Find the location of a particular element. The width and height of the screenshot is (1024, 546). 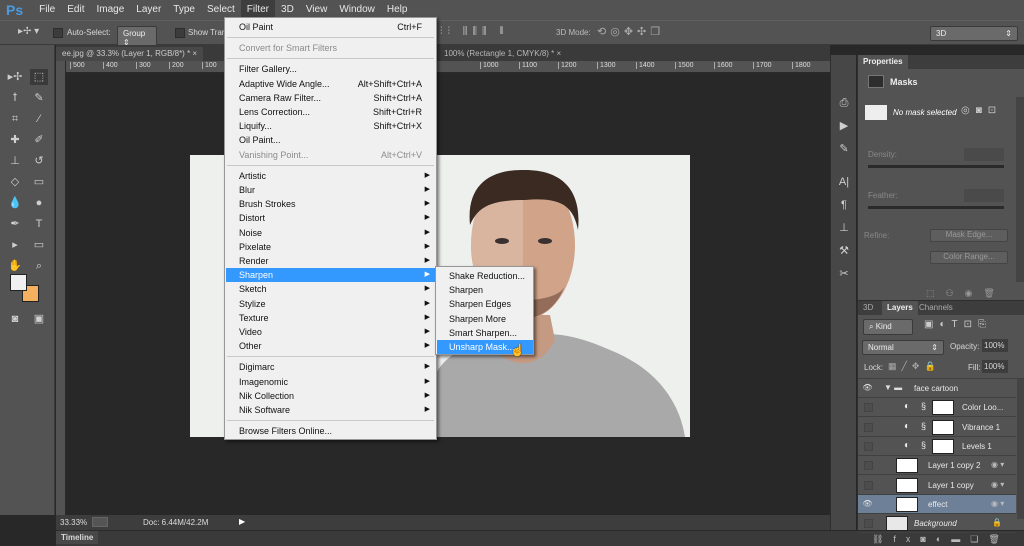

filter-menu-item-camera-raw-filter: Camera Raw Filter... Shift+Ctrl+A is located at coordinates (330, 98).